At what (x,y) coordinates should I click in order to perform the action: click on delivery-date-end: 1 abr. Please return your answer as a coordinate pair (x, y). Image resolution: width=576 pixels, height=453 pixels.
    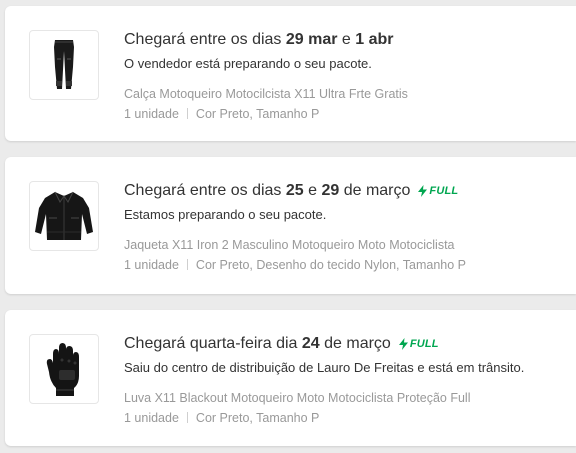
    Looking at the image, I should click on (374, 39).